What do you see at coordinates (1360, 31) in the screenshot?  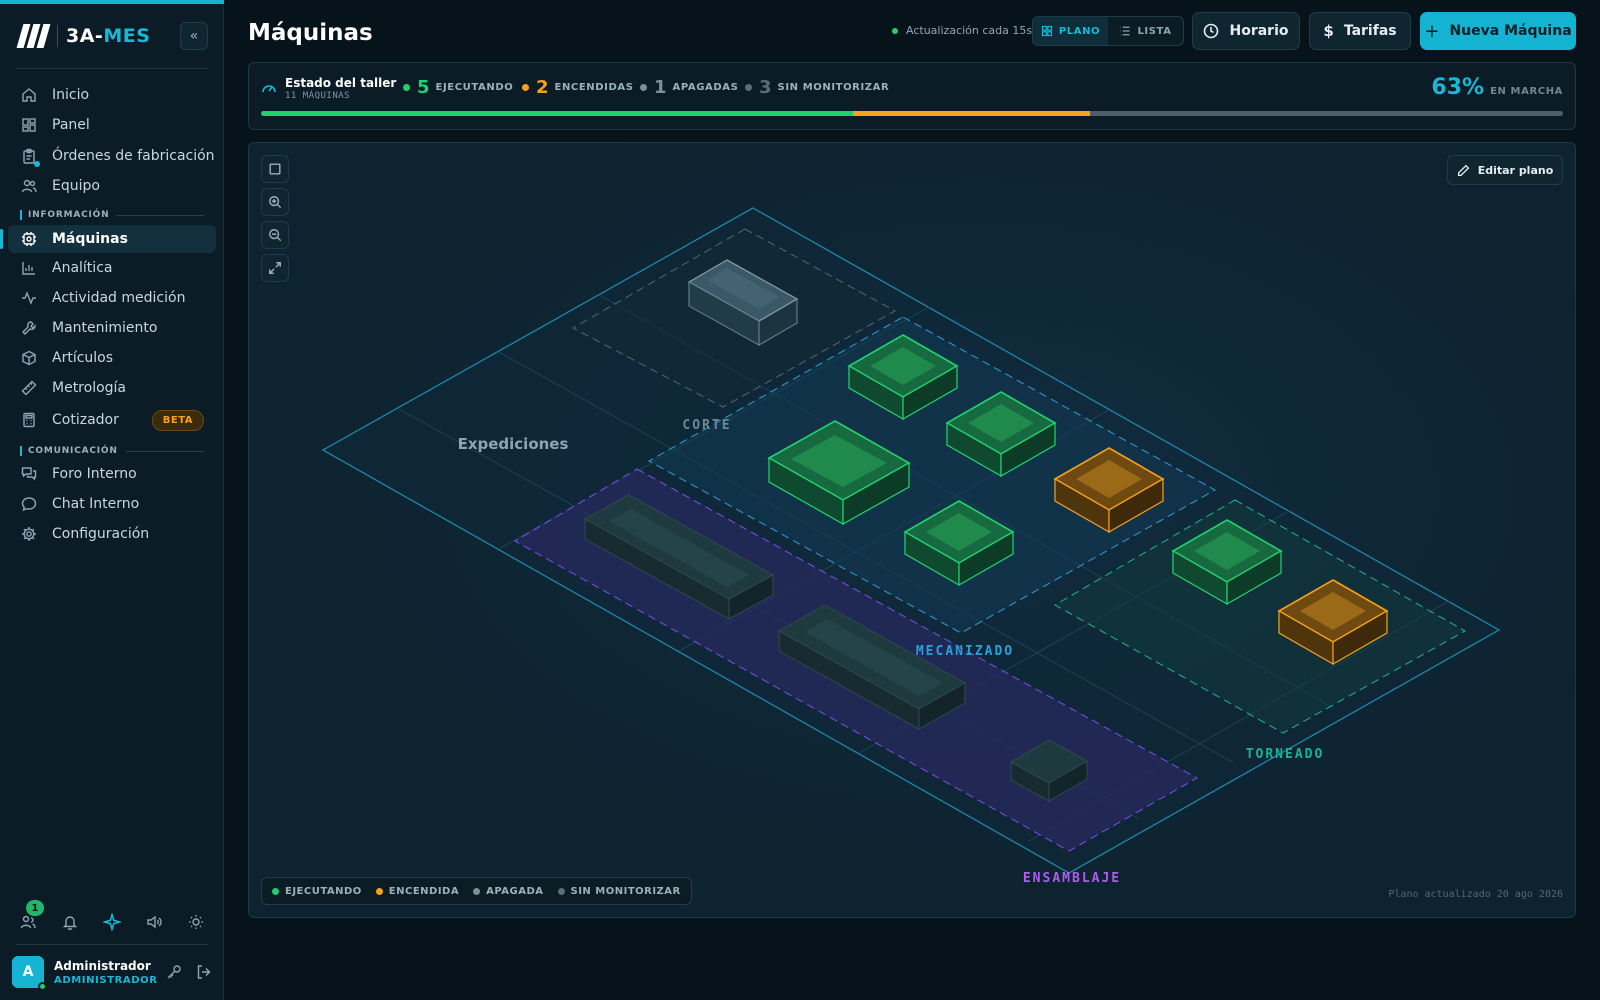 I see `rates-button: $ Tarifas` at bounding box center [1360, 31].